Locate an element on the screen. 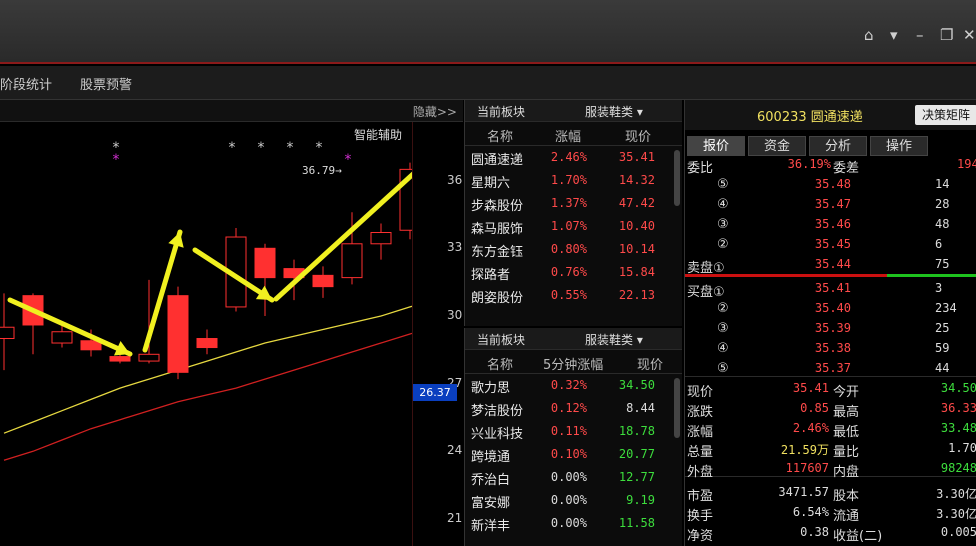 The height and width of the screenshot is (546, 976). stat-value: 2.46% is located at coordinates (810, 428).